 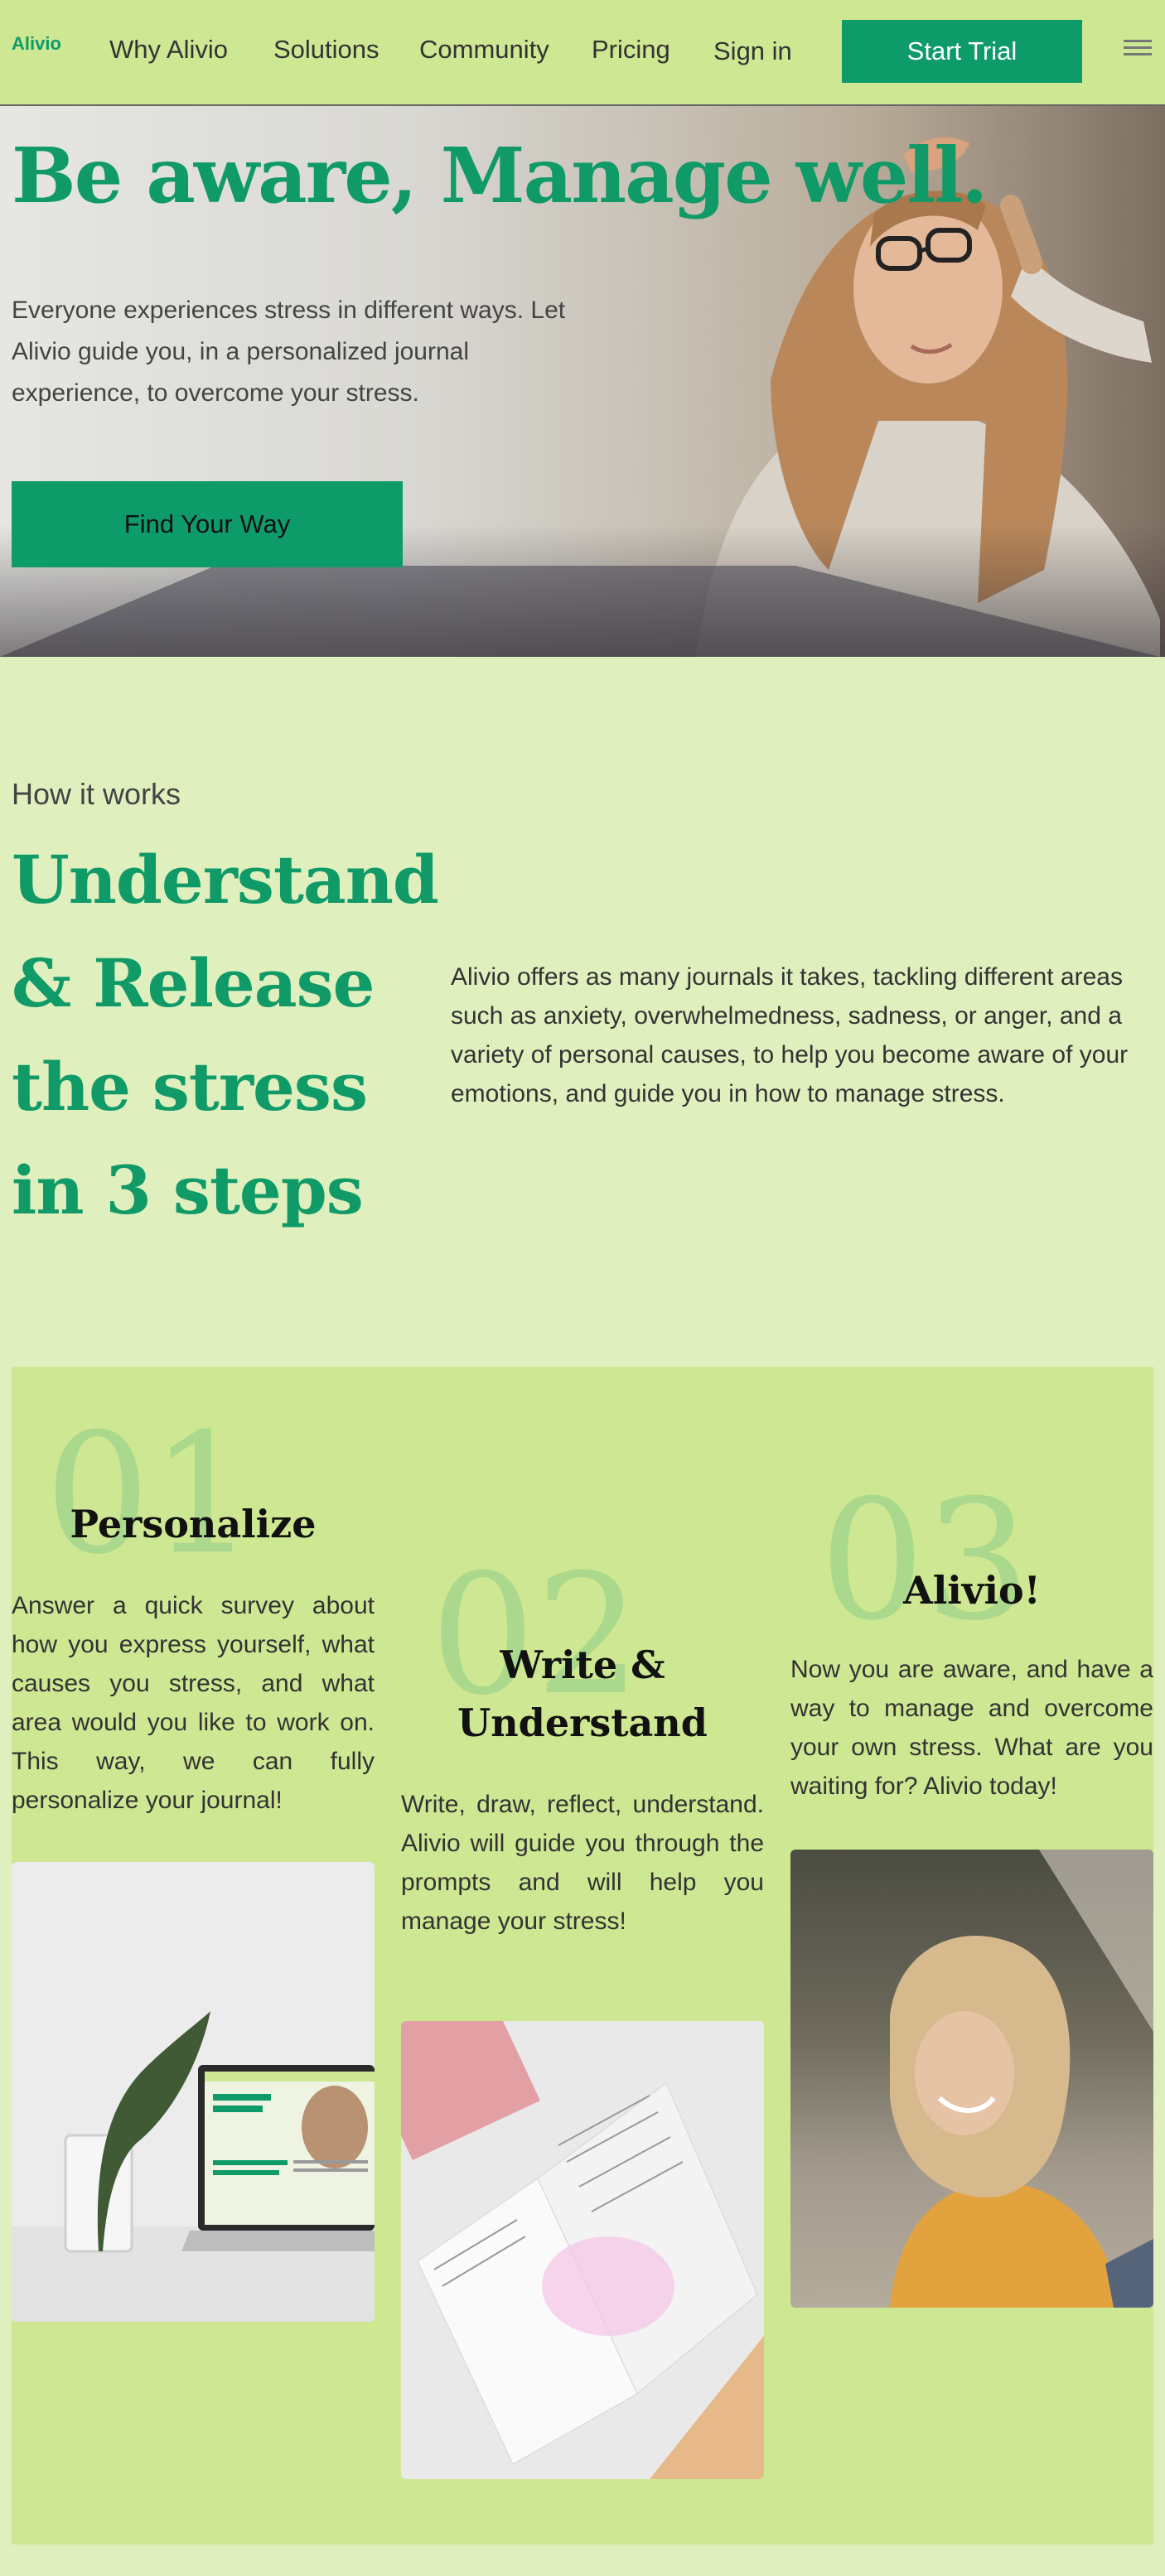 I want to click on find-your-way-button: Find Your Way, so click(x=207, y=524).